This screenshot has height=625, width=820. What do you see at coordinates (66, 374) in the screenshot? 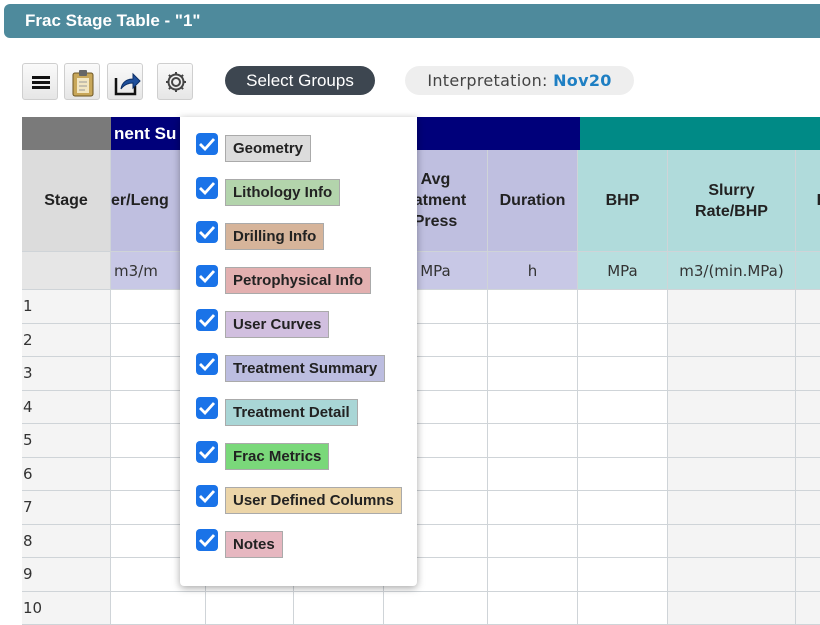
I see `row-number: 3` at bounding box center [66, 374].